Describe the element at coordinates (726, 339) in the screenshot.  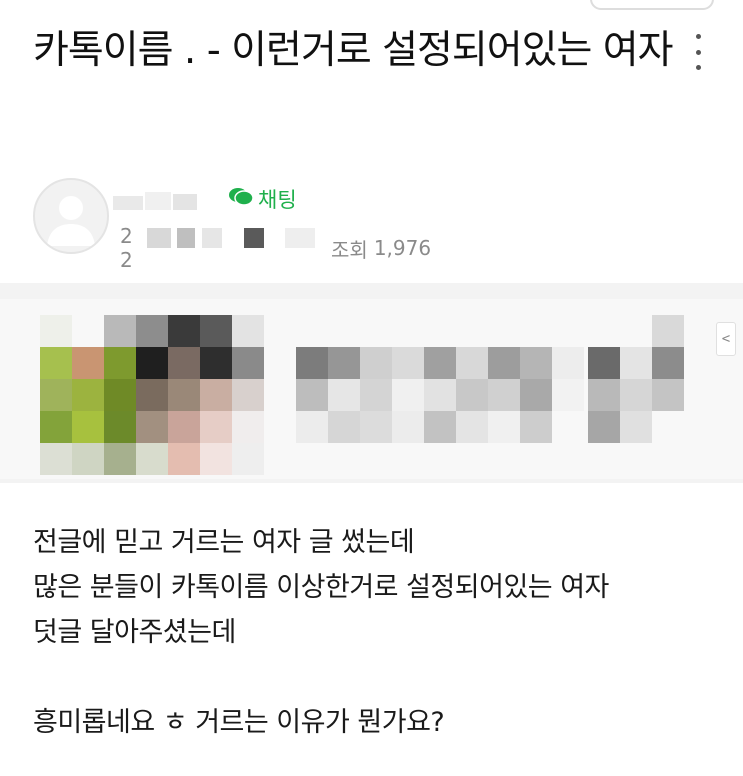
I see `chevron-left-icon: <` at that location.